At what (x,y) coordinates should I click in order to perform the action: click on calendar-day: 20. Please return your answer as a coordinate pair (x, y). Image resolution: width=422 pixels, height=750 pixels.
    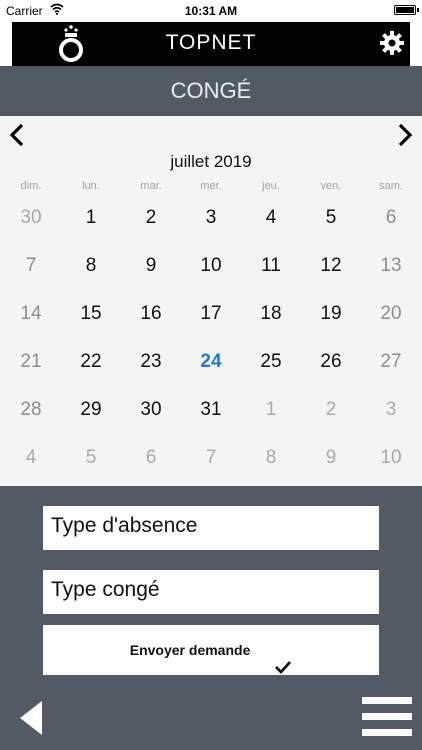
    Looking at the image, I should click on (391, 314).